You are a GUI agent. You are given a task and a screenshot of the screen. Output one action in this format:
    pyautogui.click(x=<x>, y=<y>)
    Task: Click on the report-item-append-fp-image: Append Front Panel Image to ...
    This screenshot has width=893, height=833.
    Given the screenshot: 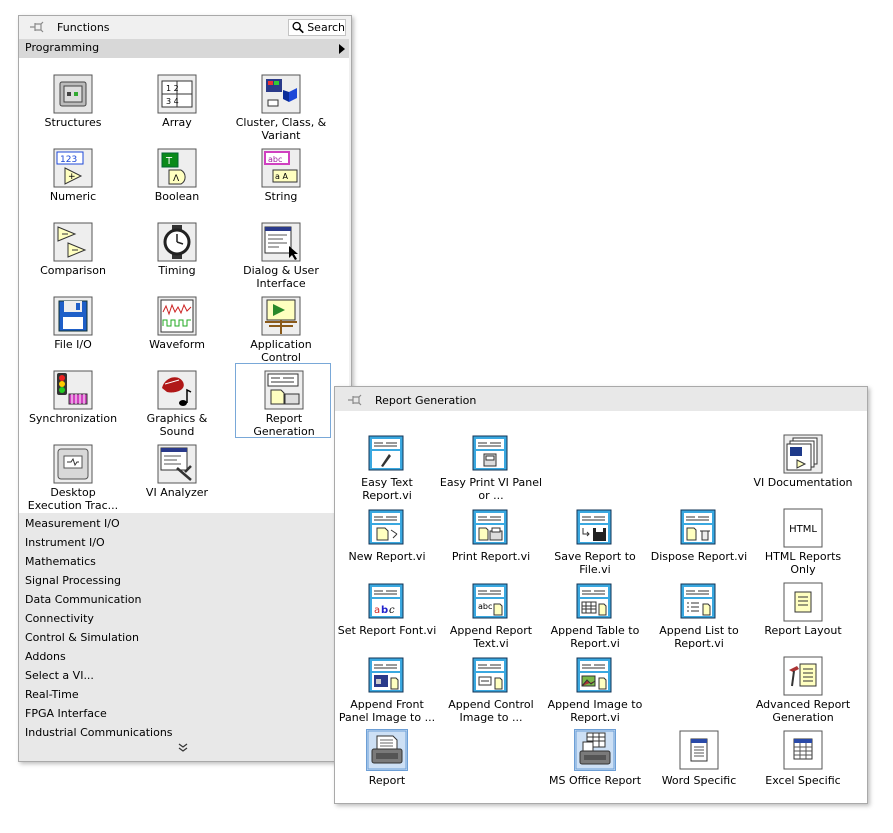 What is the action you would take?
    pyautogui.click(x=387, y=691)
    